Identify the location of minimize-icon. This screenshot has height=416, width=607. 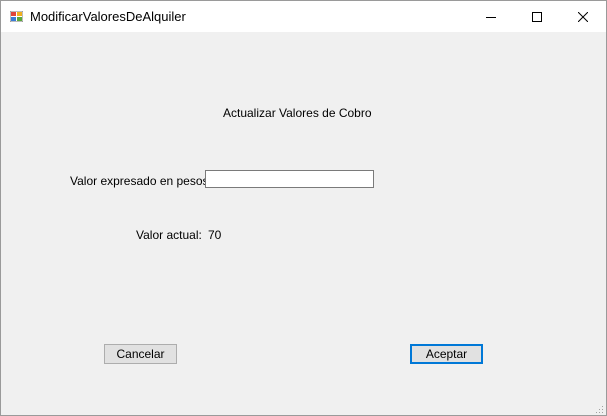
(491, 17).